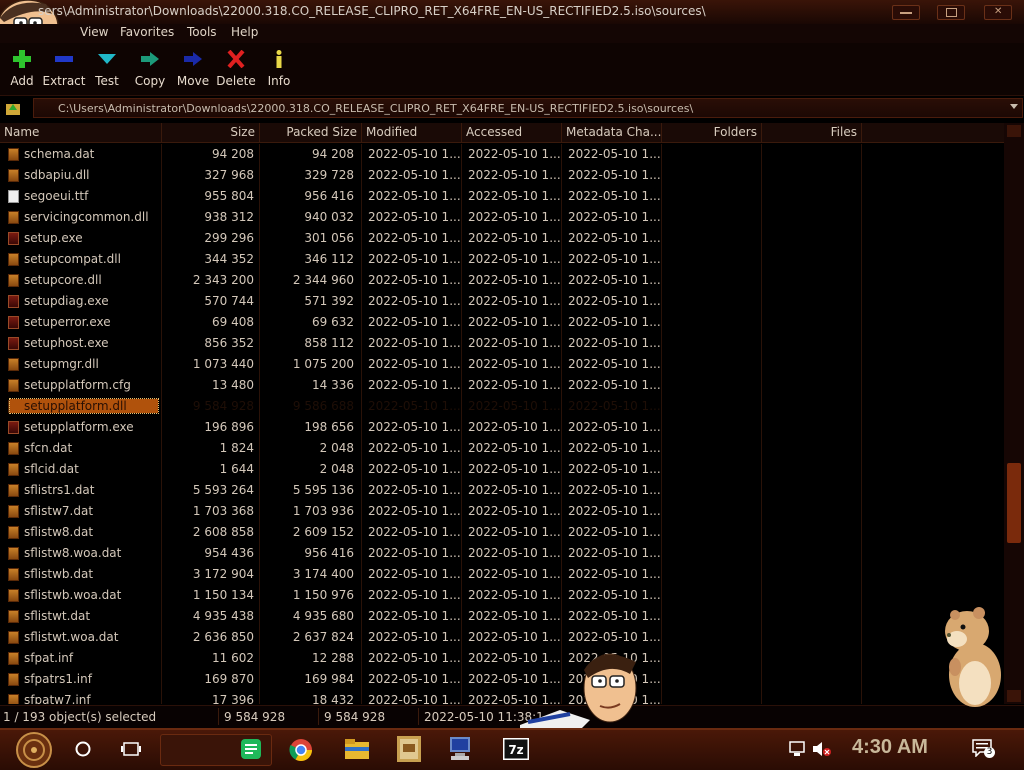 This screenshot has width=1024, height=770. Describe the element at coordinates (890, 747) in the screenshot. I see `taskbar-clock: 4:30 AM` at that location.